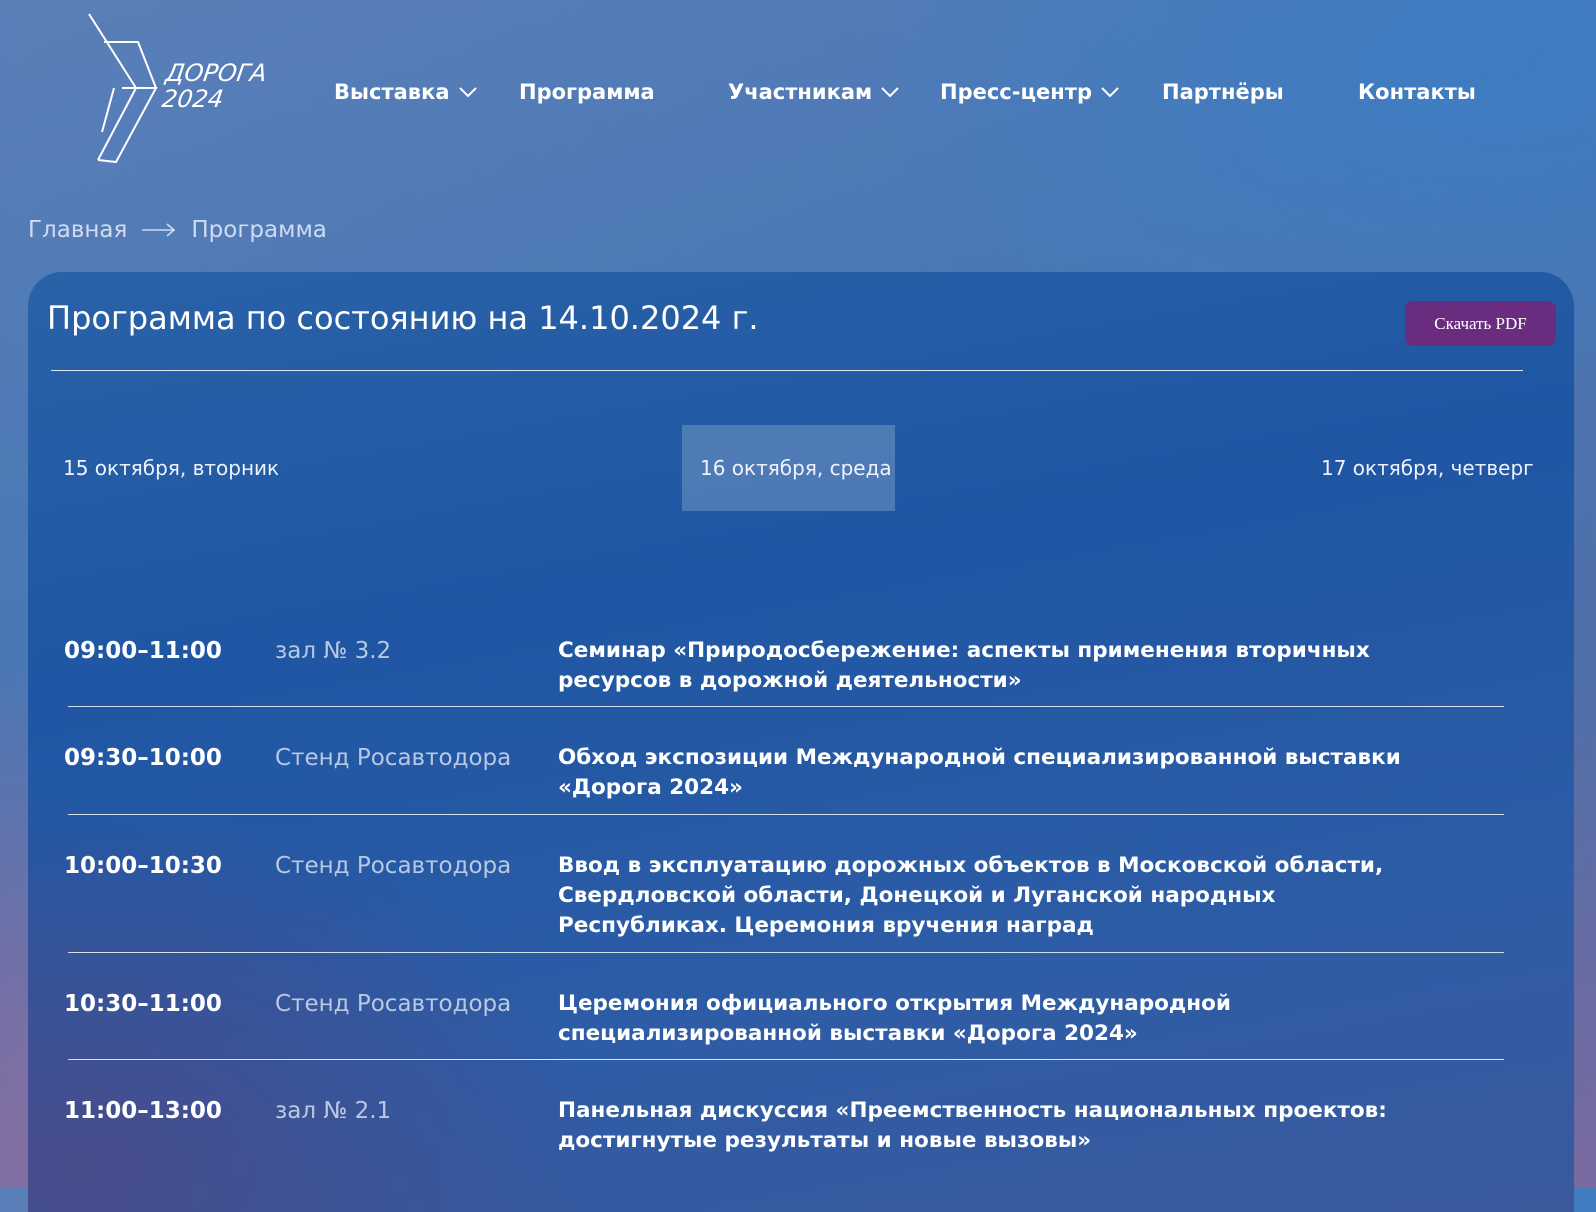 The height and width of the screenshot is (1212, 1596). What do you see at coordinates (333, 1111) in the screenshot?
I see `event-place: зал № 2.1` at bounding box center [333, 1111].